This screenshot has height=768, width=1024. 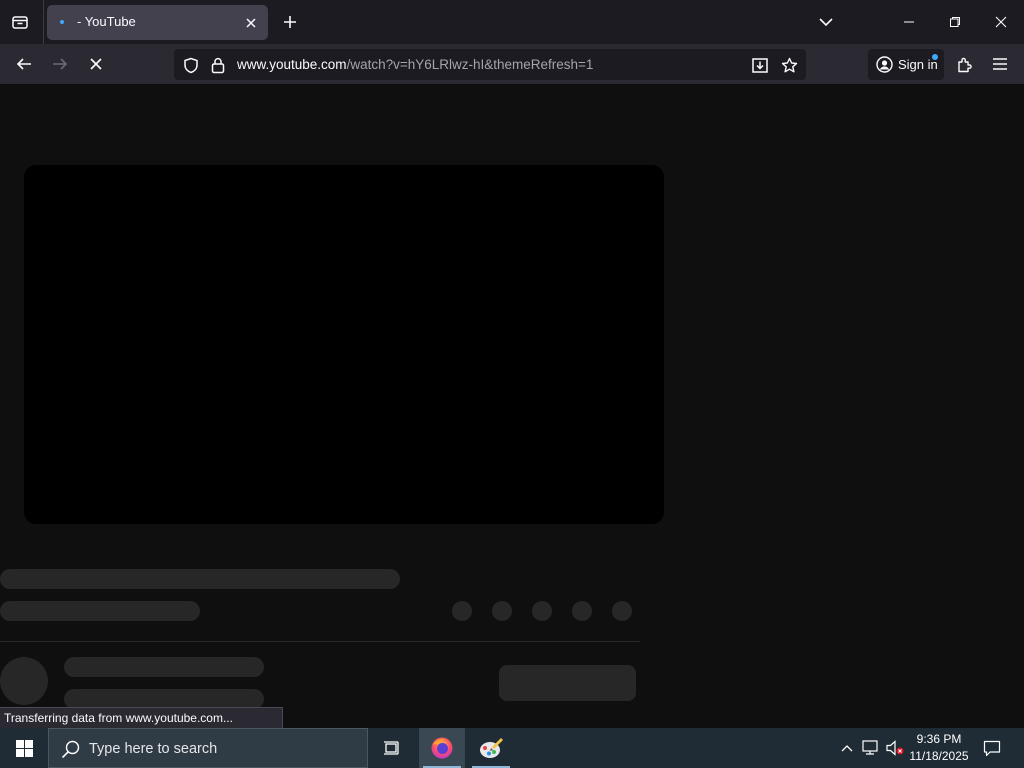 I want to click on minimize-icon, so click(x=909, y=22).